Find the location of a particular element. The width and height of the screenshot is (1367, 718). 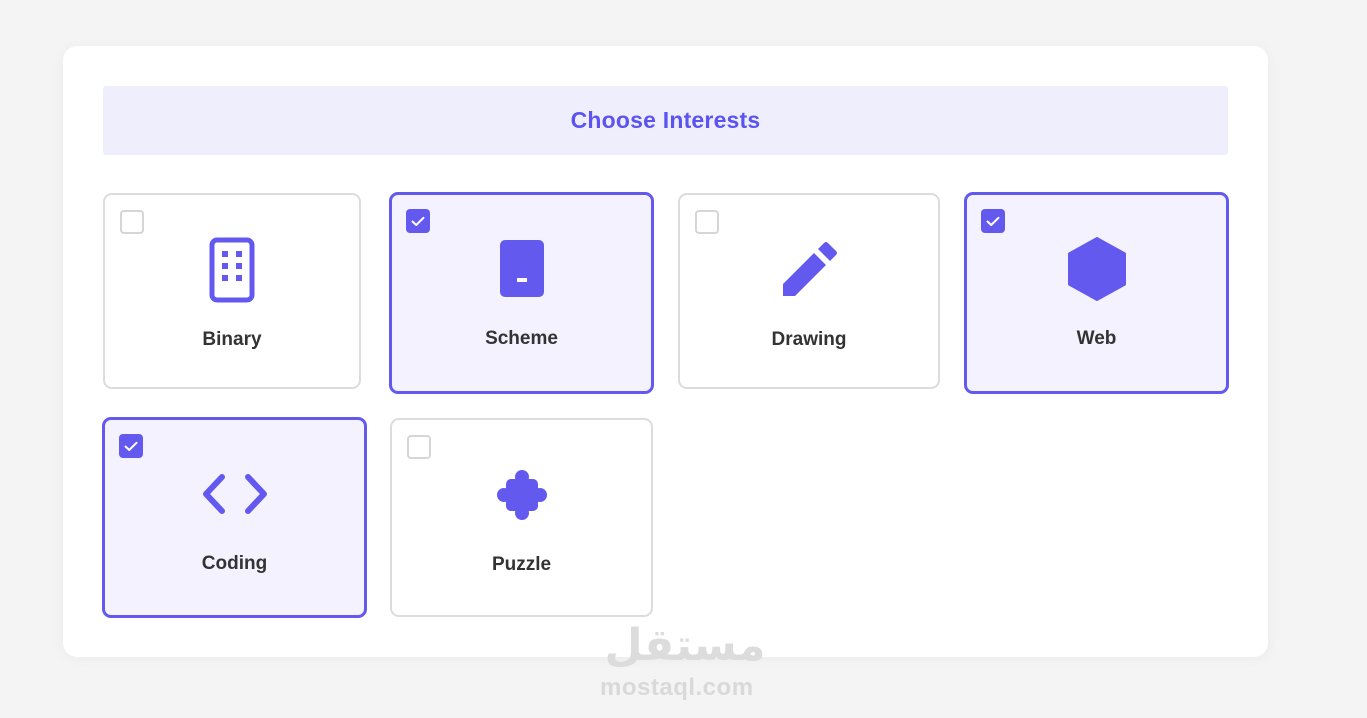

code-icon is located at coordinates (234, 494).